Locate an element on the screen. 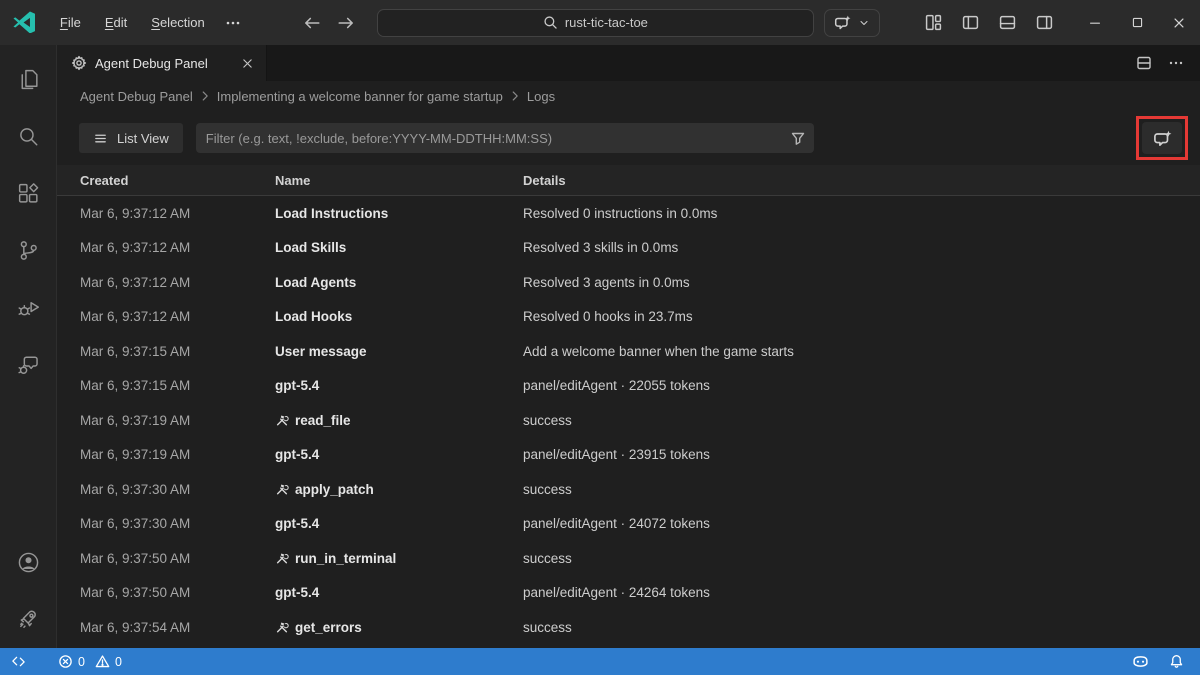 The height and width of the screenshot is (675, 1200). filter-input is located at coordinates (504, 138).